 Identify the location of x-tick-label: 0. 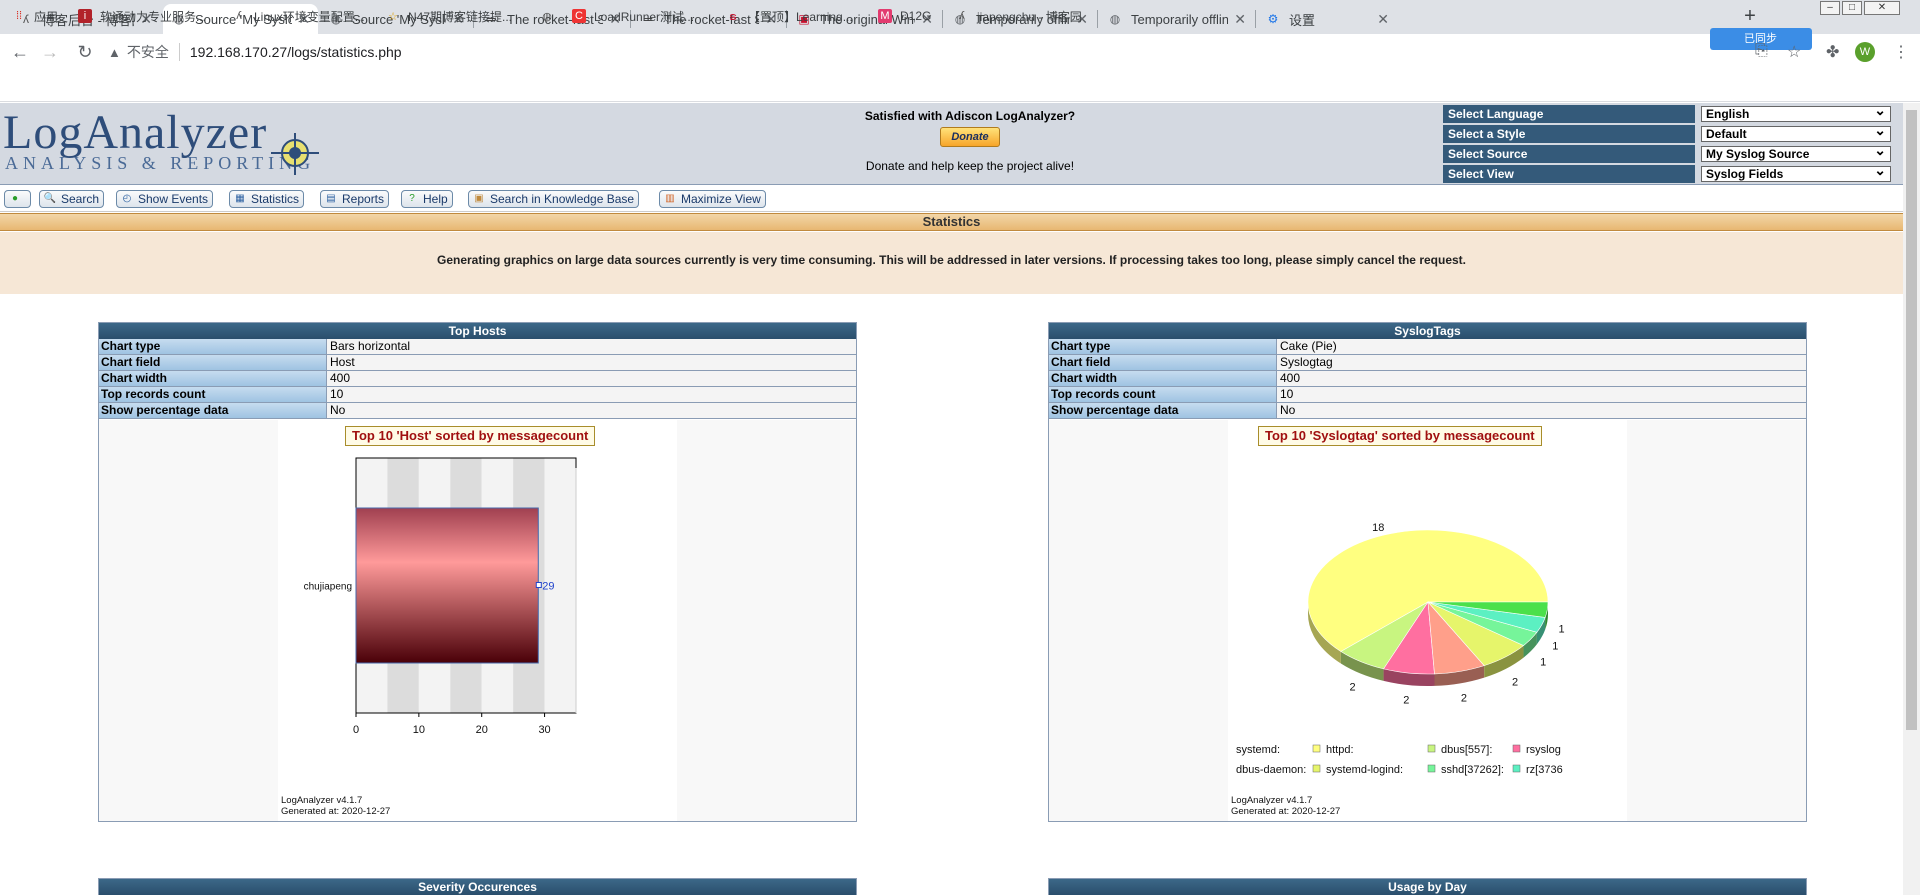
(356, 730).